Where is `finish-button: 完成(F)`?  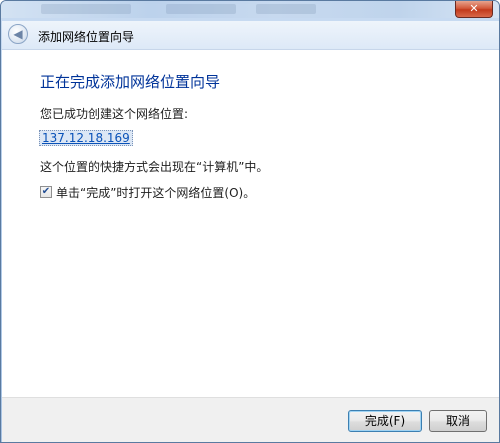 finish-button: 完成(F) is located at coordinates (385, 421).